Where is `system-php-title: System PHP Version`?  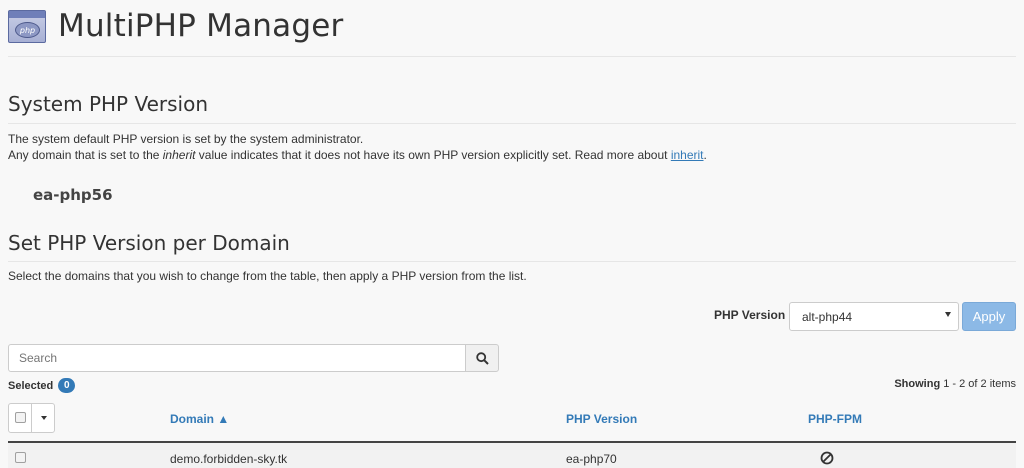 system-php-title: System PHP Version is located at coordinates (108, 104).